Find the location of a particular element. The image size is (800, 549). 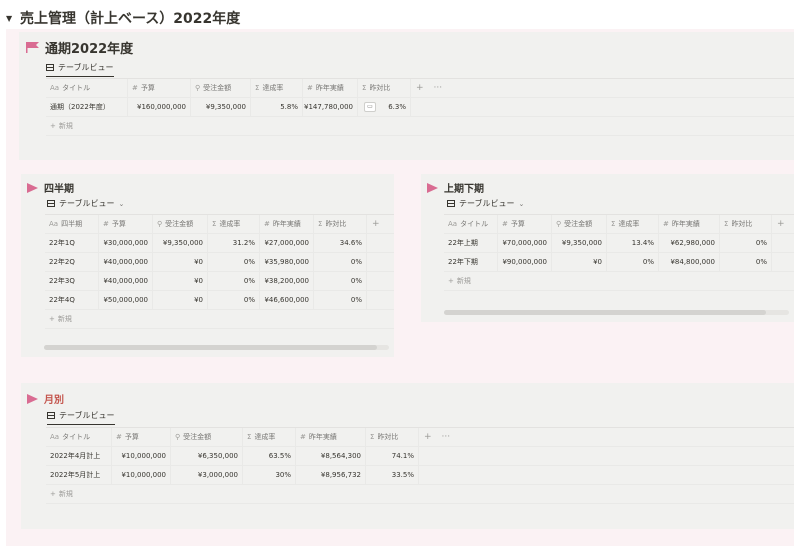

tab-table-view: テーブルビュー is located at coordinates (81, 417).